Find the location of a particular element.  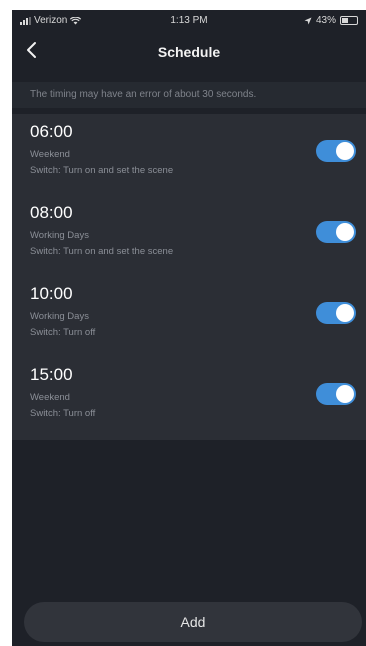

schedule-time: 06:00 is located at coordinates (51, 131).